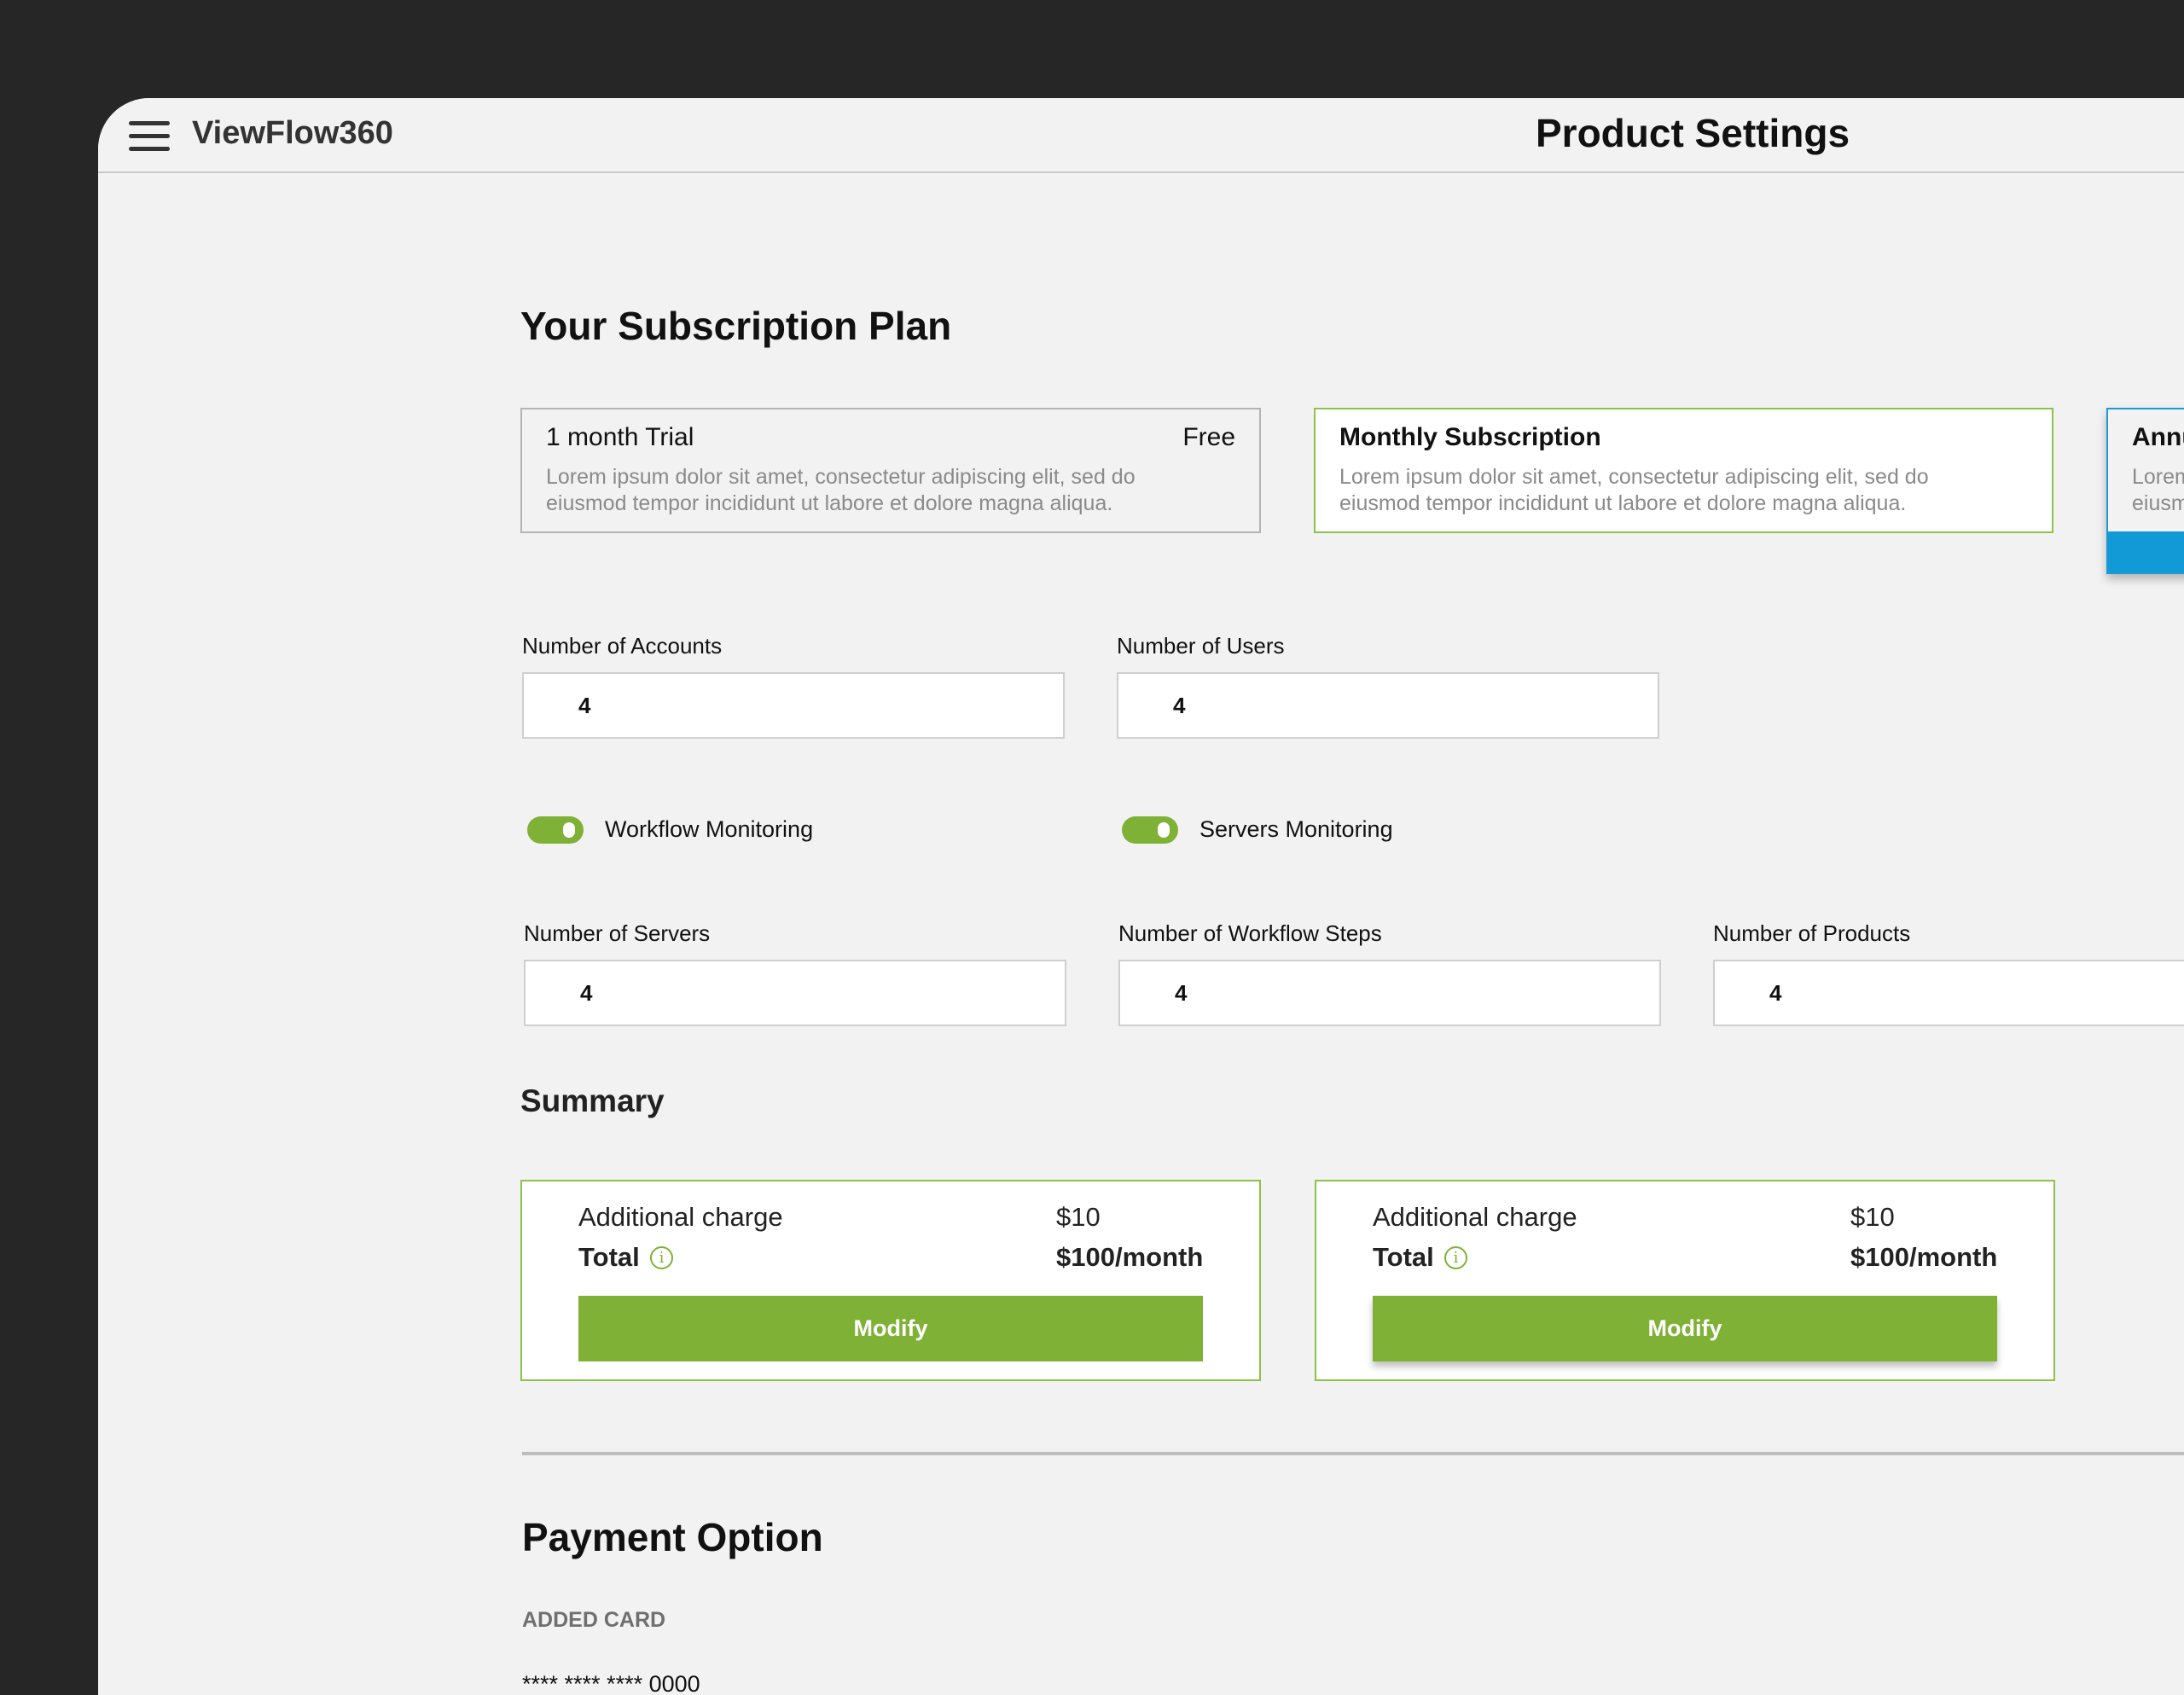 The width and height of the screenshot is (2184, 1695). Describe the element at coordinates (1296, 829) in the screenshot. I see `servers-monitoring-label: Servers Monitoring` at that location.